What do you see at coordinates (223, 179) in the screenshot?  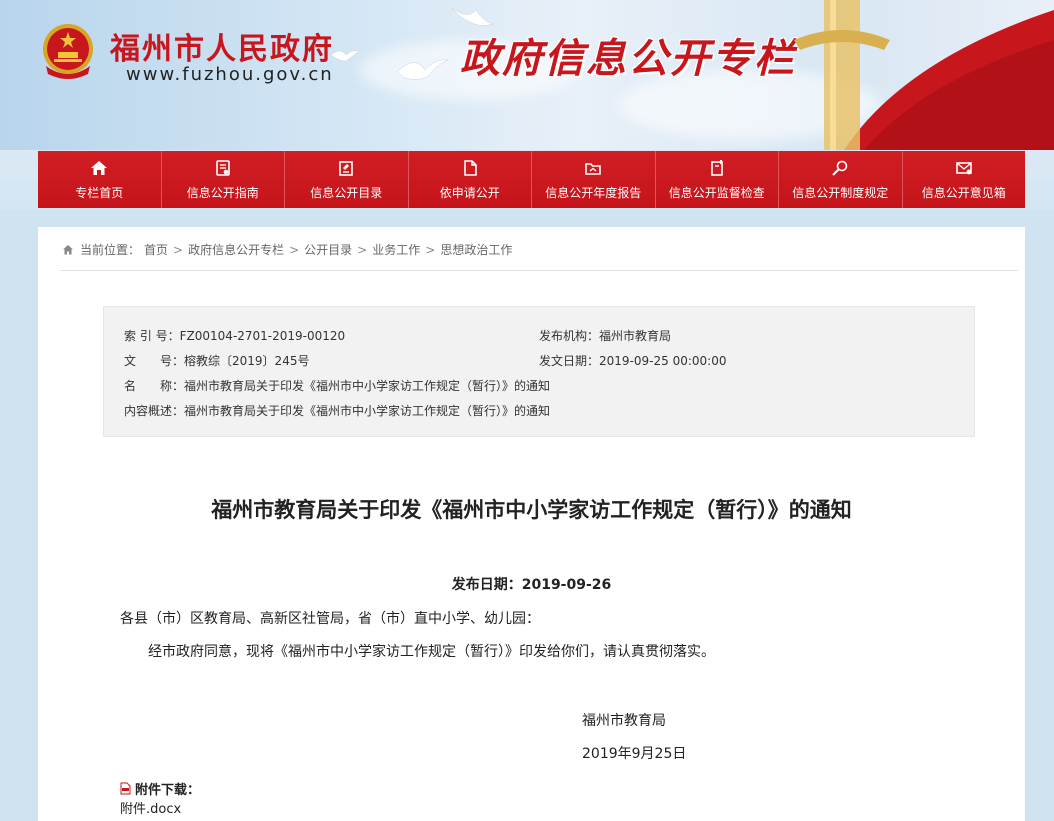 I see `nav-item-guide: 信息公开指南` at bounding box center [223, 179].